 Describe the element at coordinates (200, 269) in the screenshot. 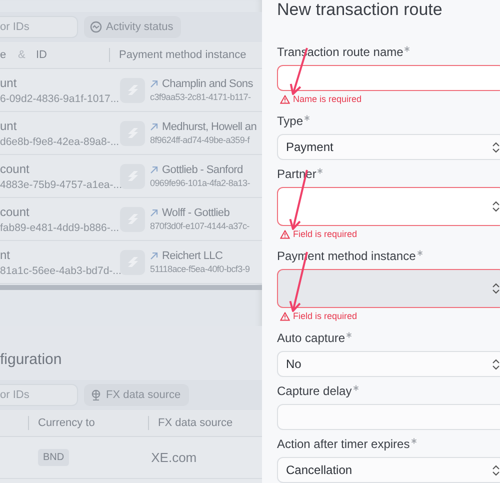

I see `table-cell: 51118ace-f5ea-40f0-bcf3-9` at that location.